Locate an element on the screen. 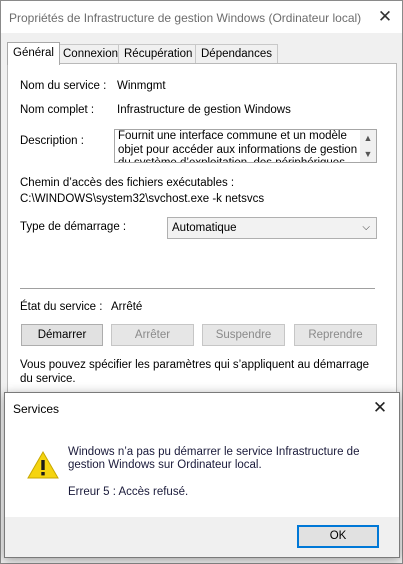 This screenshot has height=564, width=403. description-label: Description : is located at coordinates (52, 141).